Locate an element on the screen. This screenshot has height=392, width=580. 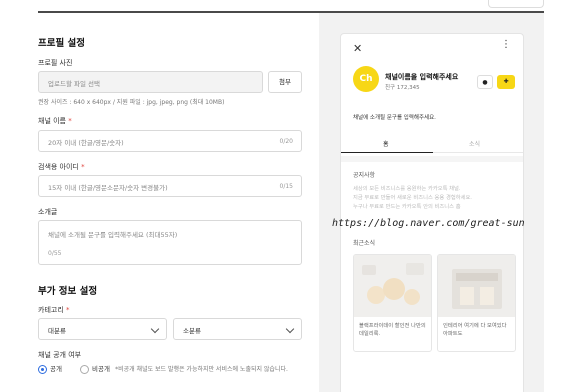
channel-intro-preview: 채널에 소개될 문구를 입력해주세요. is located at coordinates (394, 118).